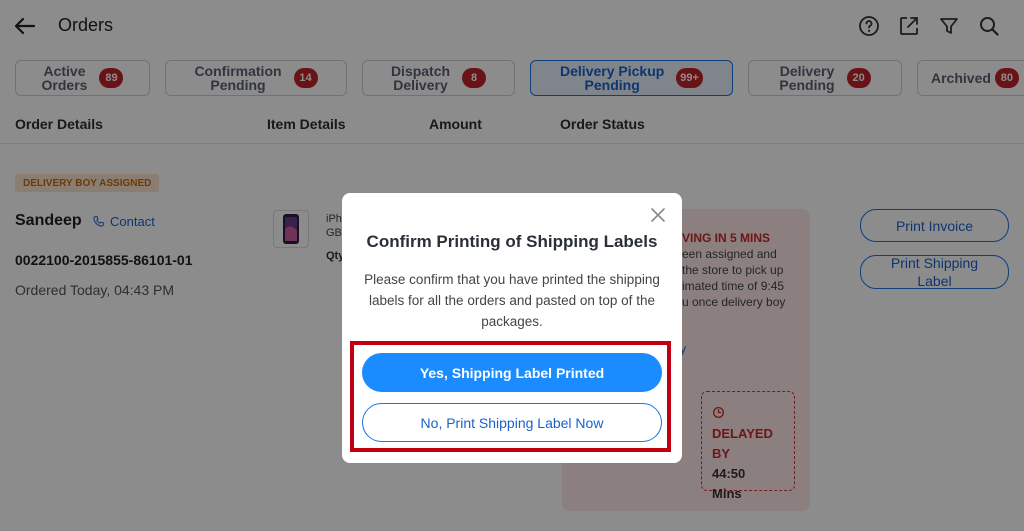  I want to click on confirm-label-printed-button: Yes, Shipping Label Printed, so click(512, 372).